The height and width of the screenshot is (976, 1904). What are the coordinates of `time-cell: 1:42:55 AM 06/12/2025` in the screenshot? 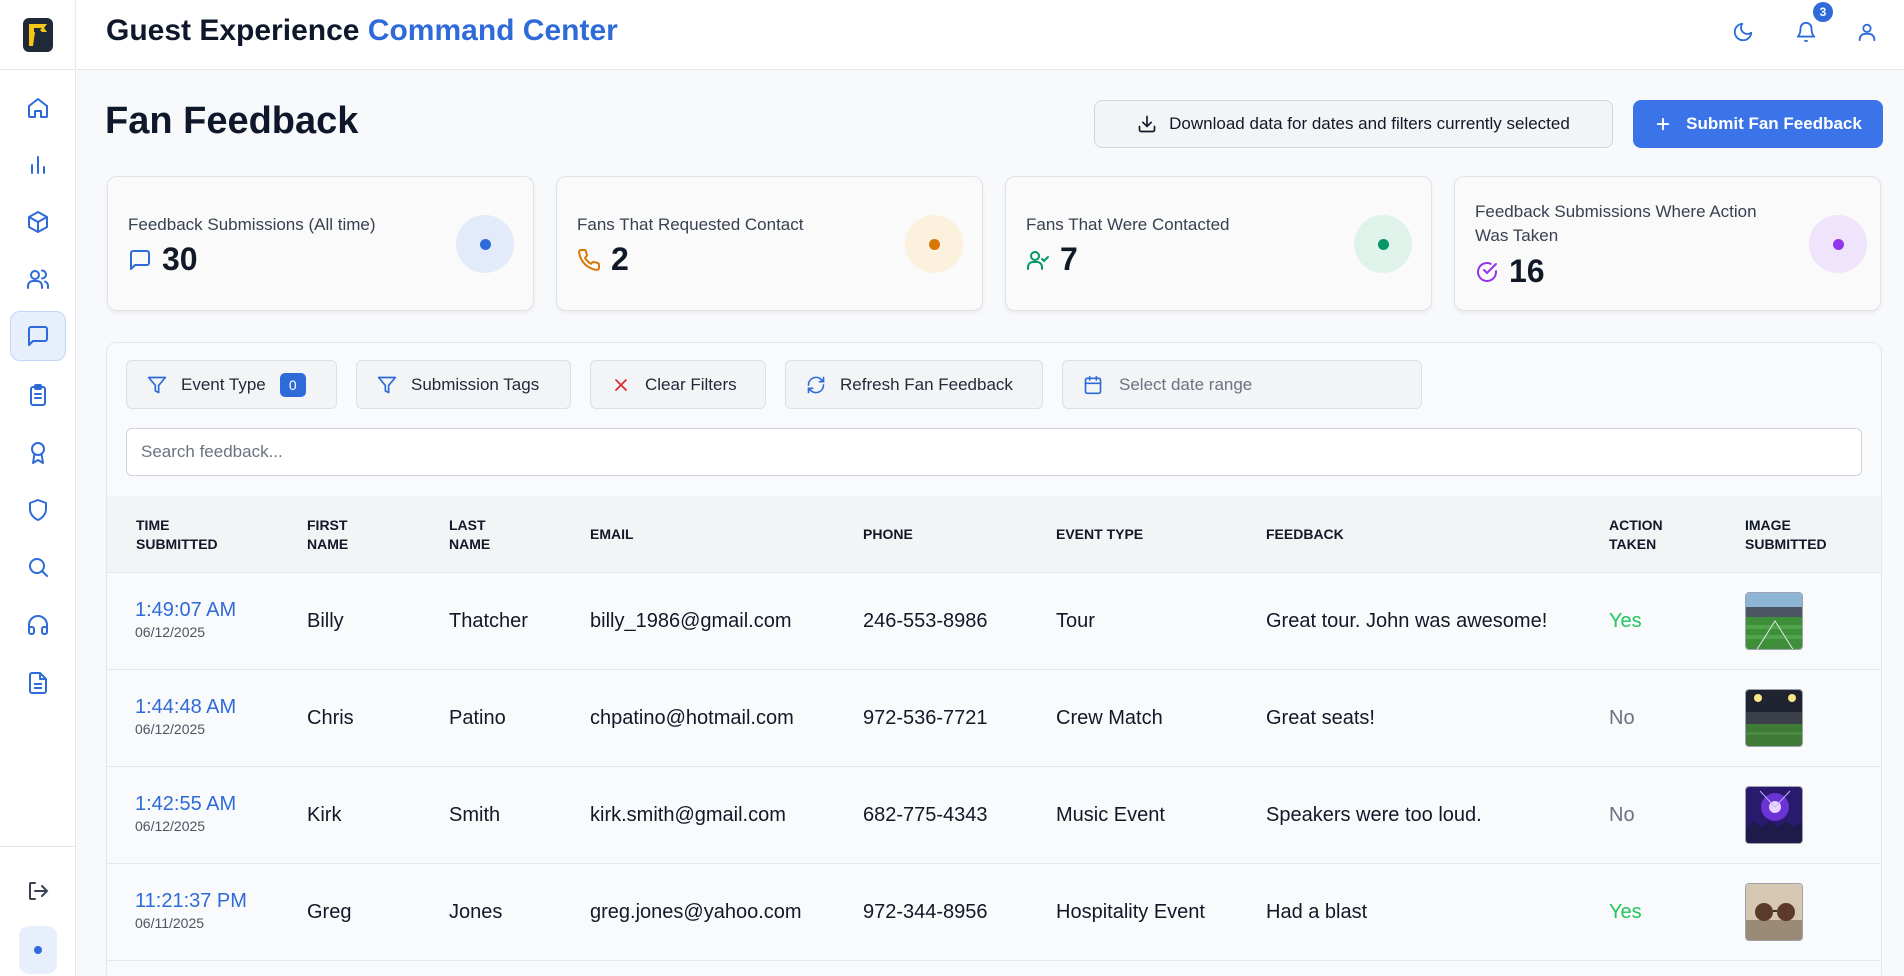 It's located at (185, 813).